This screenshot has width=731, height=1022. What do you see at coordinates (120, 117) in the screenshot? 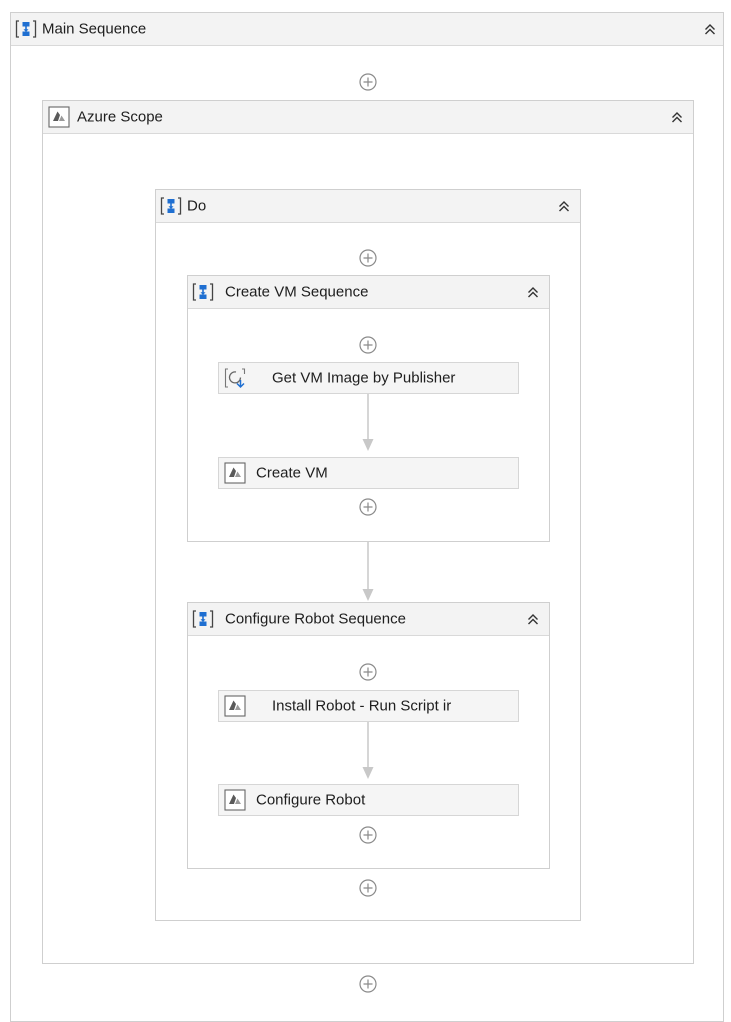
I see `azure-scope-title: Azure Scope` at bounding box center [120, 117].